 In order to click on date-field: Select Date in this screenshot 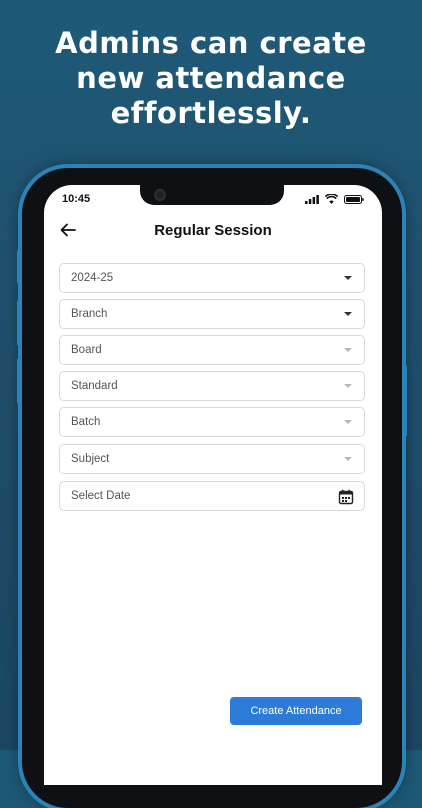, I will do `click(212, 496)`.